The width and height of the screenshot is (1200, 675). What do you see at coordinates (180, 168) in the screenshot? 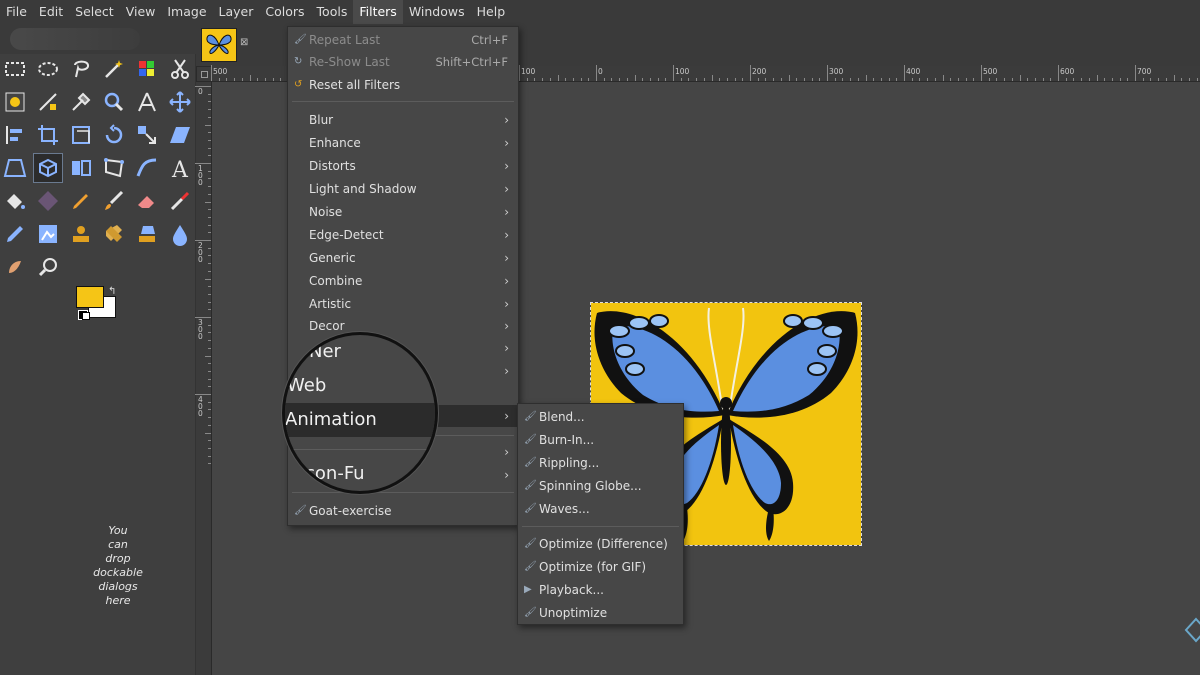
I see `text-tool-icon: A` at bounding box center [180, 168].